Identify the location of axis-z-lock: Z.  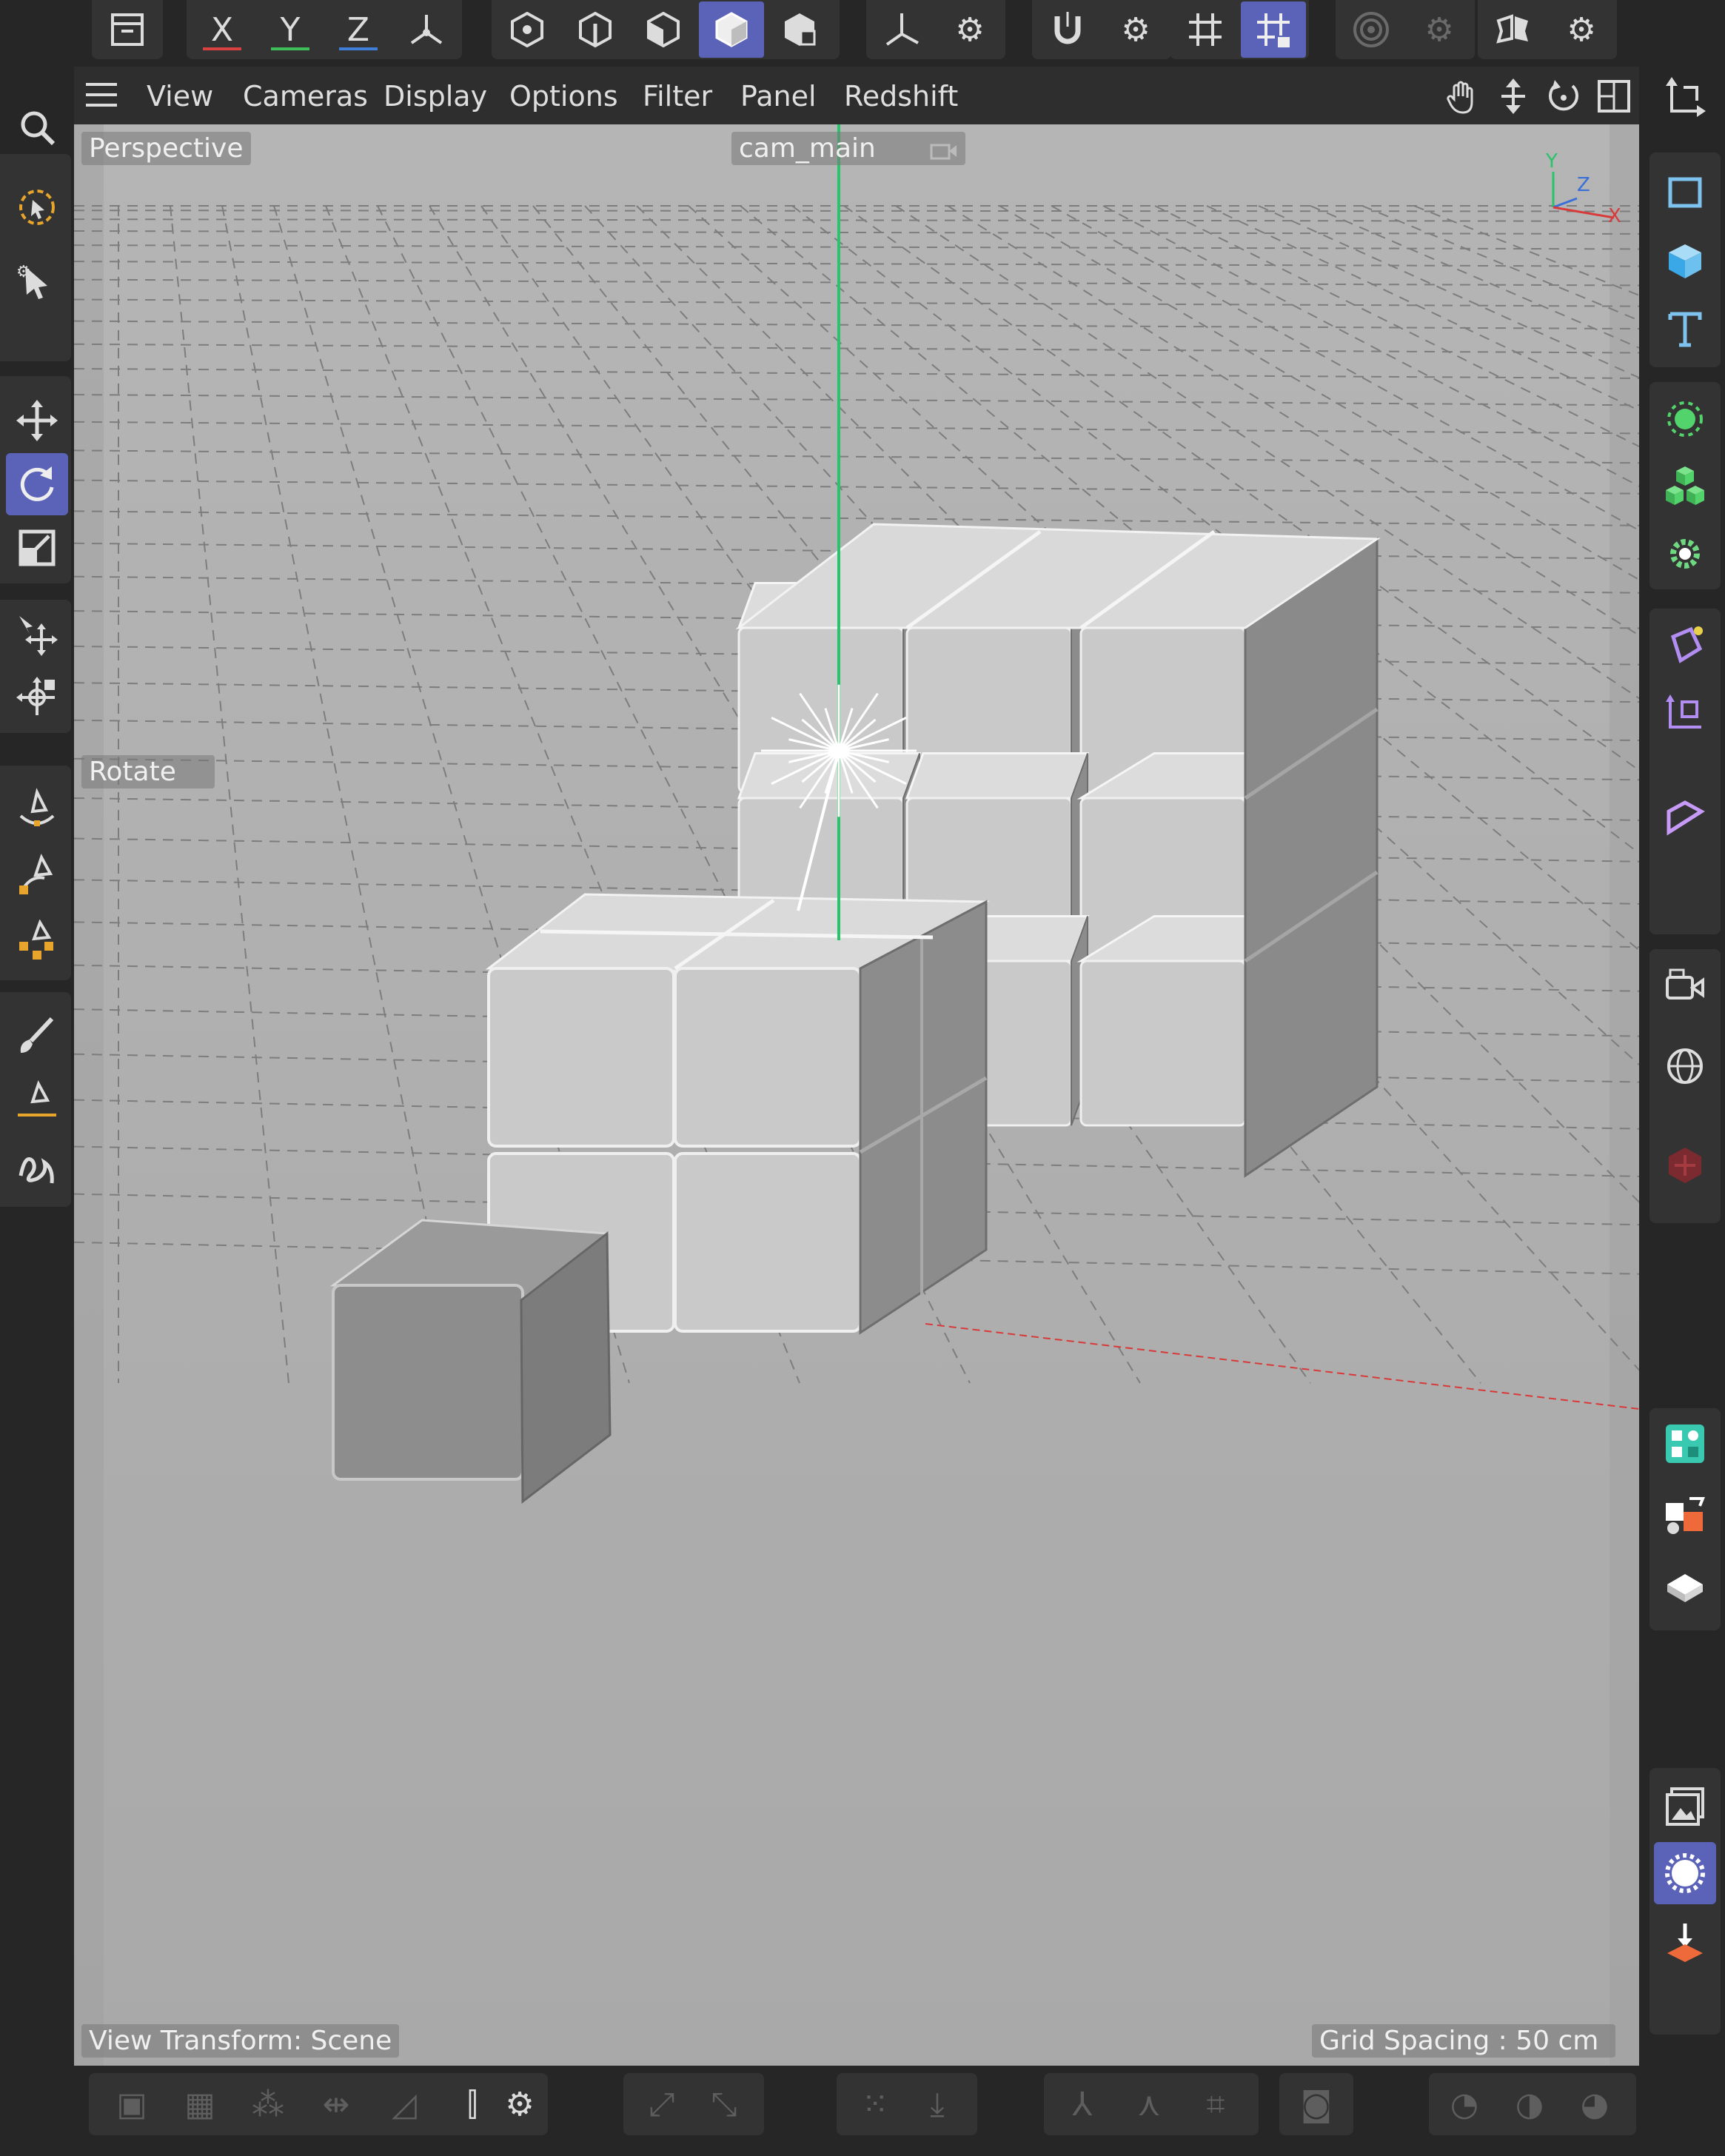
(358, 29).